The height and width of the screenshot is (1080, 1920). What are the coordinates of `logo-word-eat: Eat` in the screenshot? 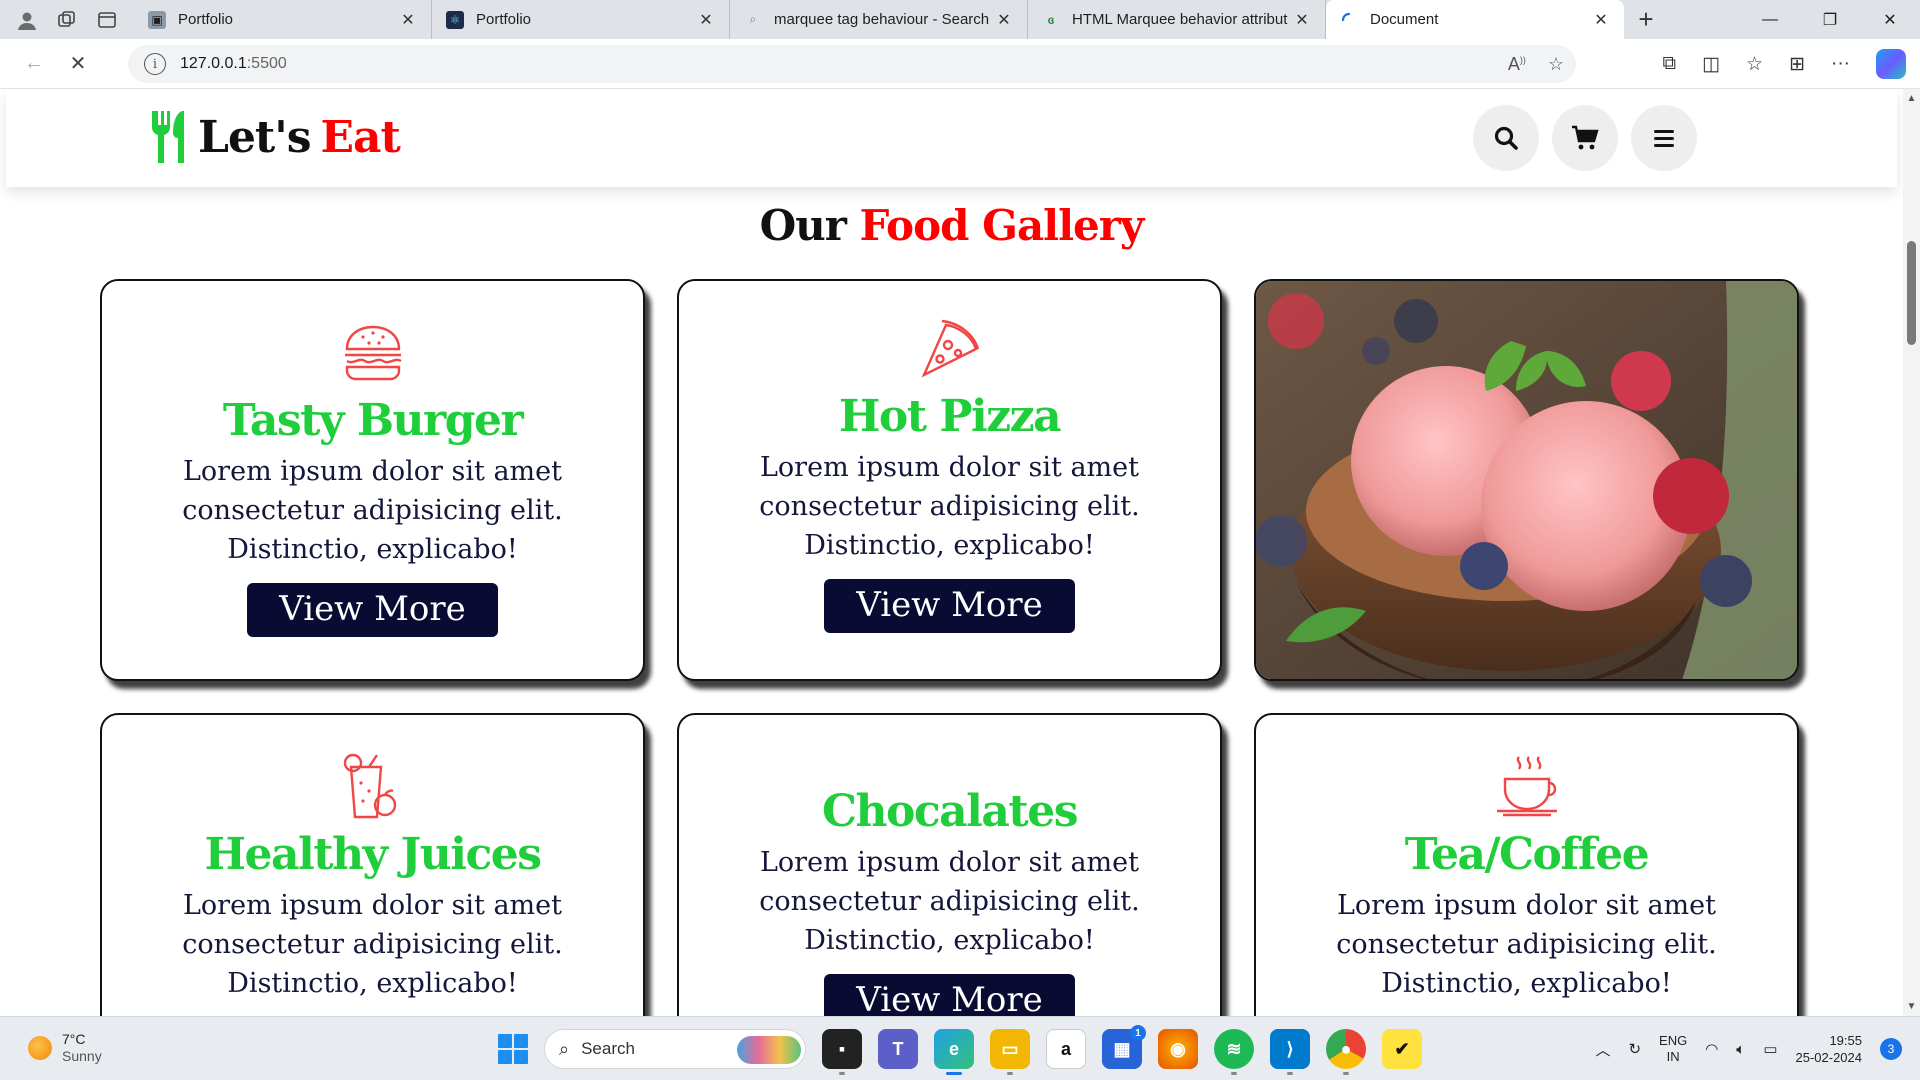 It's located at (360, 137).